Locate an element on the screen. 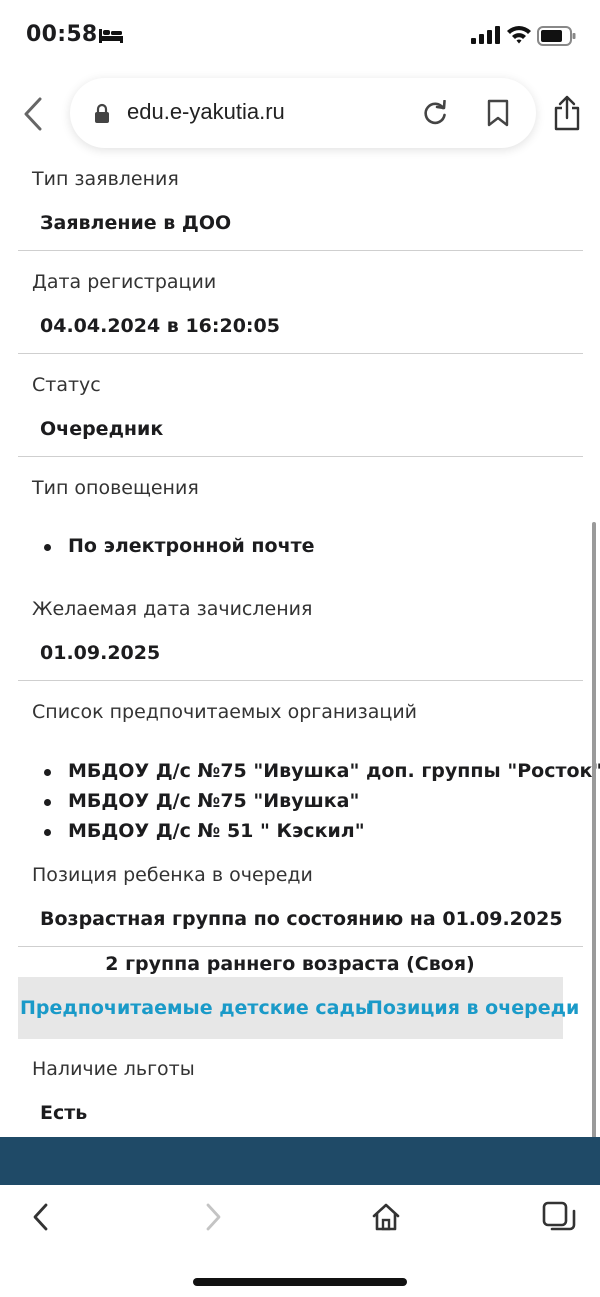 This screenshot has height=1297, width=600. benefit-label: Наличие льготы is located at coordinates (113, 1069).